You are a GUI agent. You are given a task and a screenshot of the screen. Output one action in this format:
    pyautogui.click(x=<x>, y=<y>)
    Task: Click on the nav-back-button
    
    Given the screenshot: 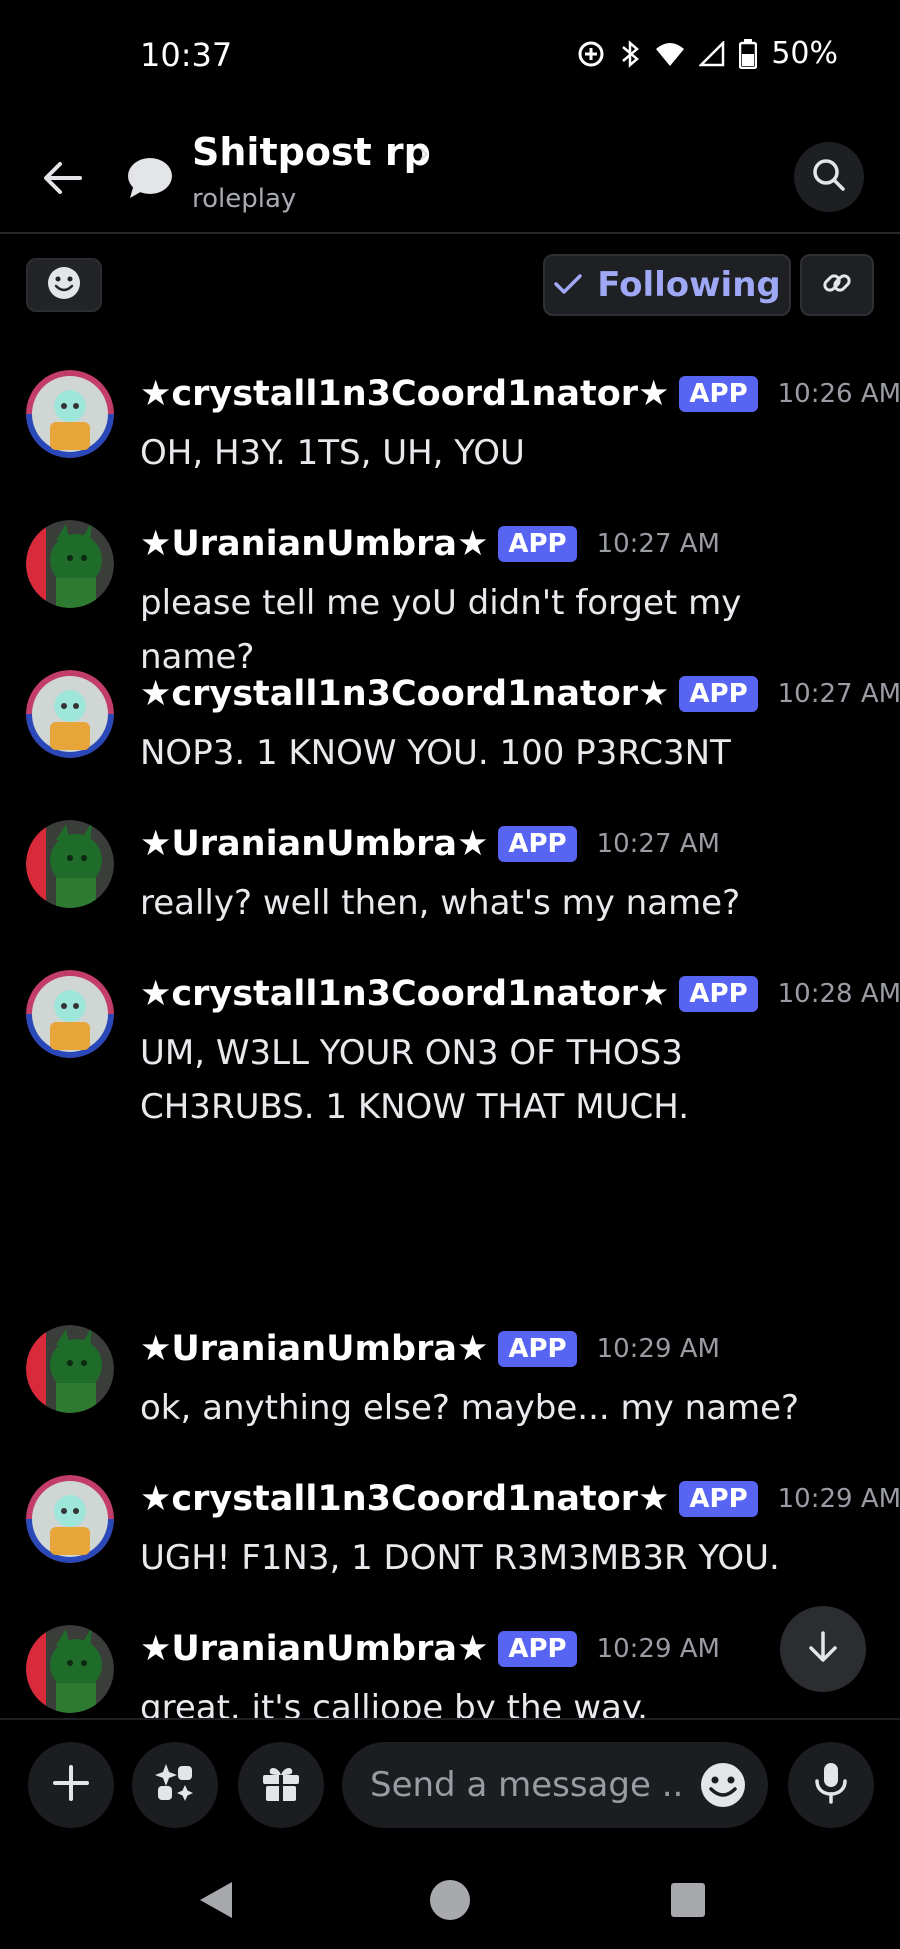 What is the action you would take?
    pyautogui.click(x=216, y=1900)
    